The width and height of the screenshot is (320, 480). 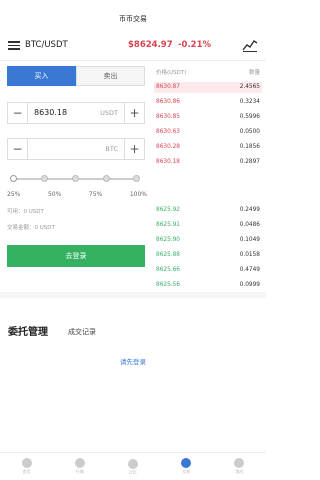 What do you see at coordinates (168, 210) in the screenshot?
I see `bid-price: 8625.92` at bounding box center [168, 210].